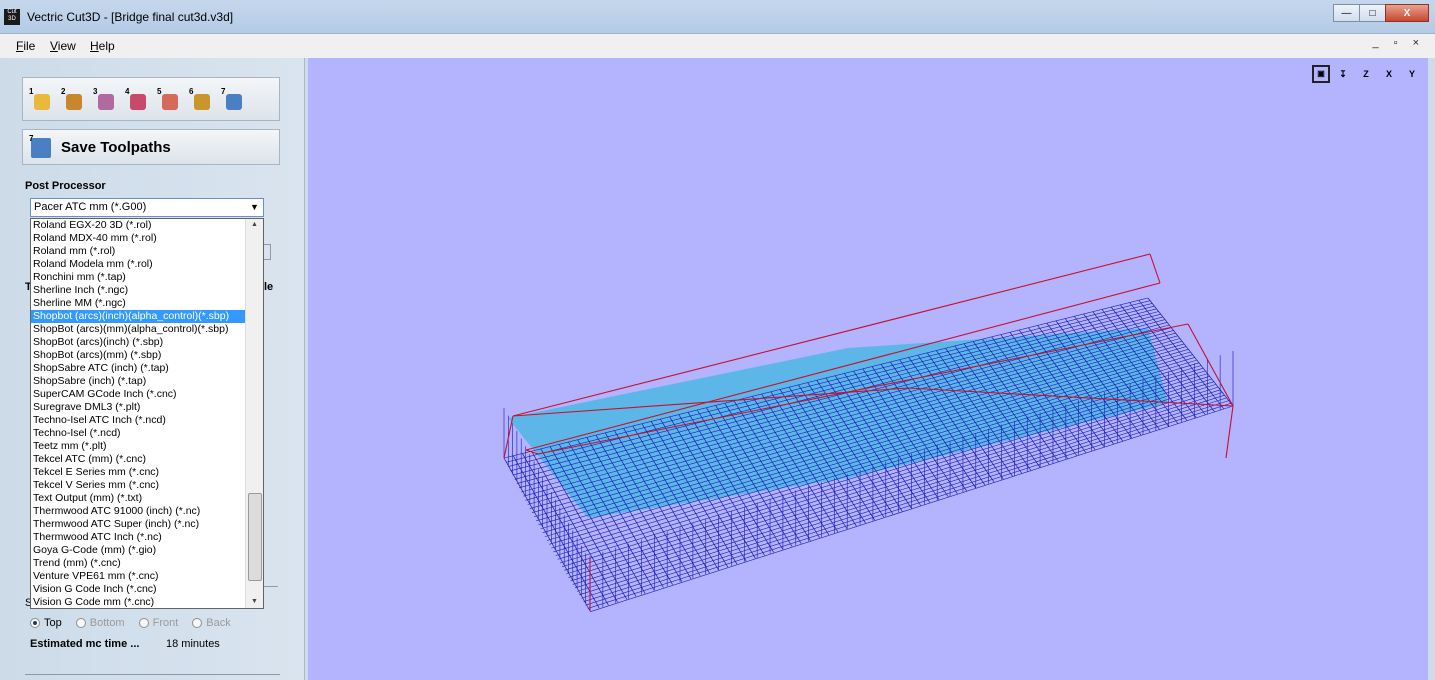  I want to click on step-number: 2, so click(63, 91).